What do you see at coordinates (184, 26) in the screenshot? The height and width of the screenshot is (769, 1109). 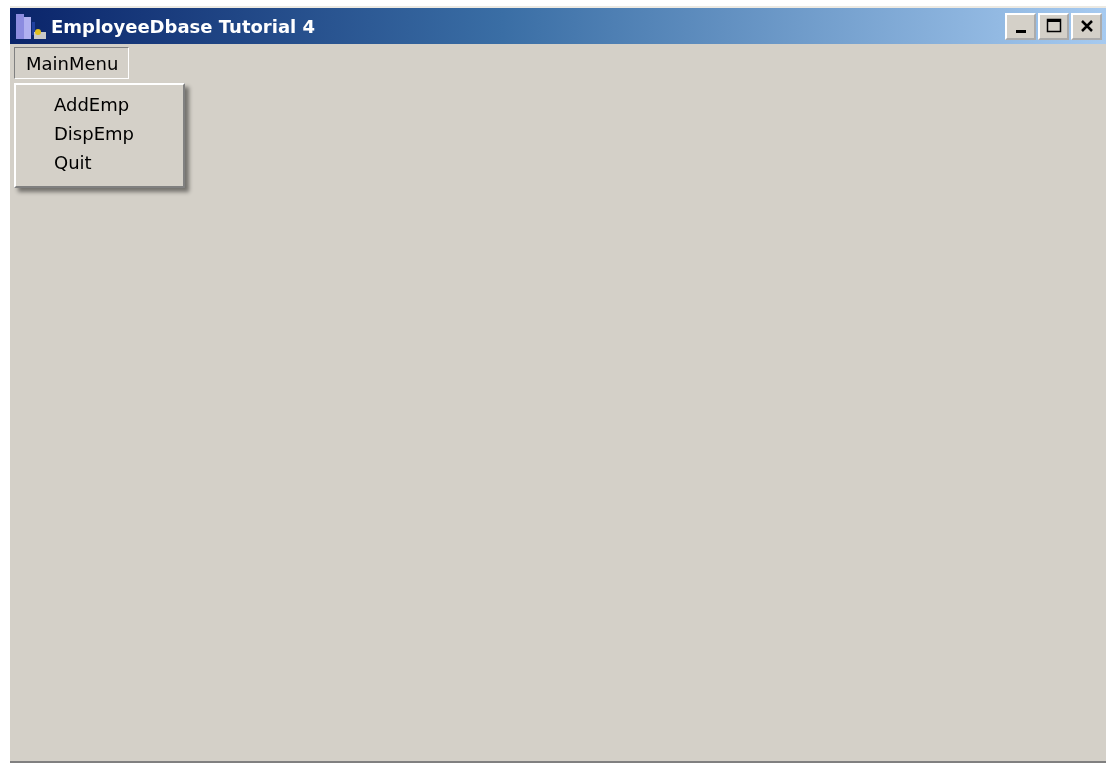 I see `window-title: EmployeeDbase Tutorial 4` at bounding box center [184, 26].